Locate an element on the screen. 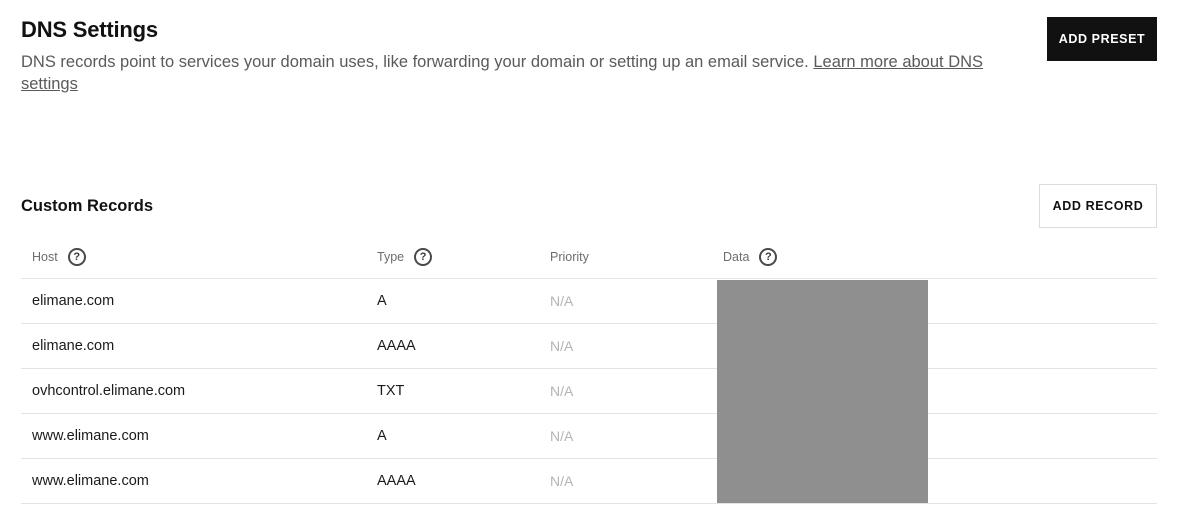 The width and height of the screenshot is (1180, 527). column-header-priority-label: Priority is located at coordinates (569, 256).